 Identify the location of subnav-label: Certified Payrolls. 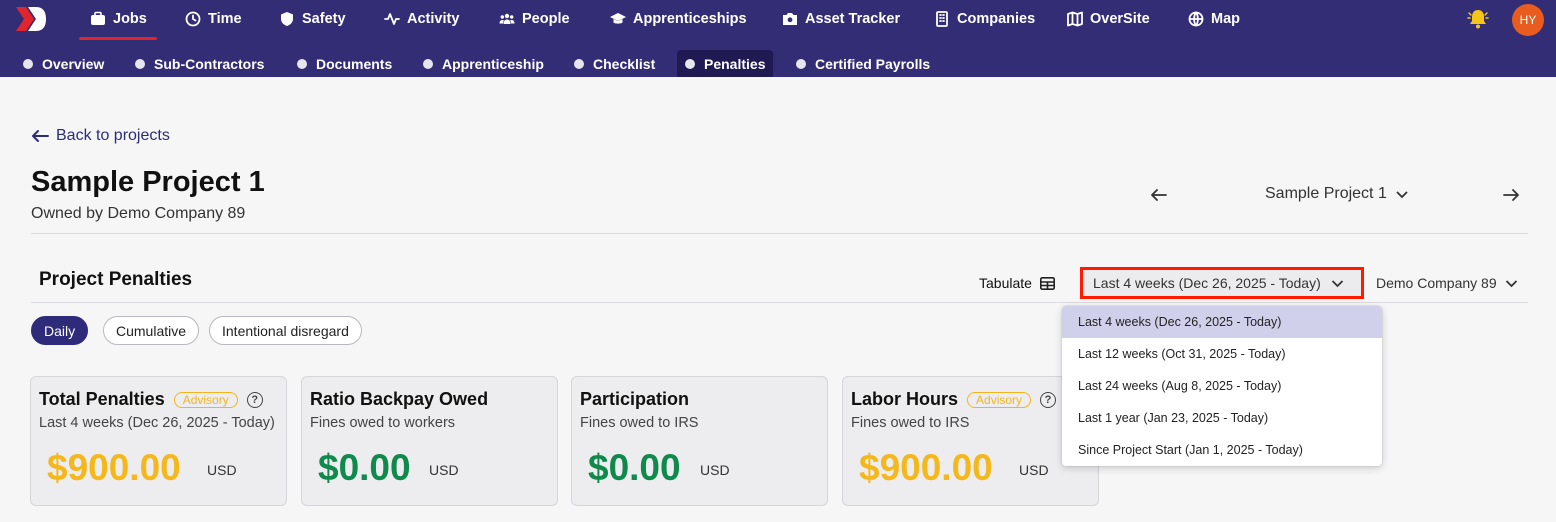
(873, 63).